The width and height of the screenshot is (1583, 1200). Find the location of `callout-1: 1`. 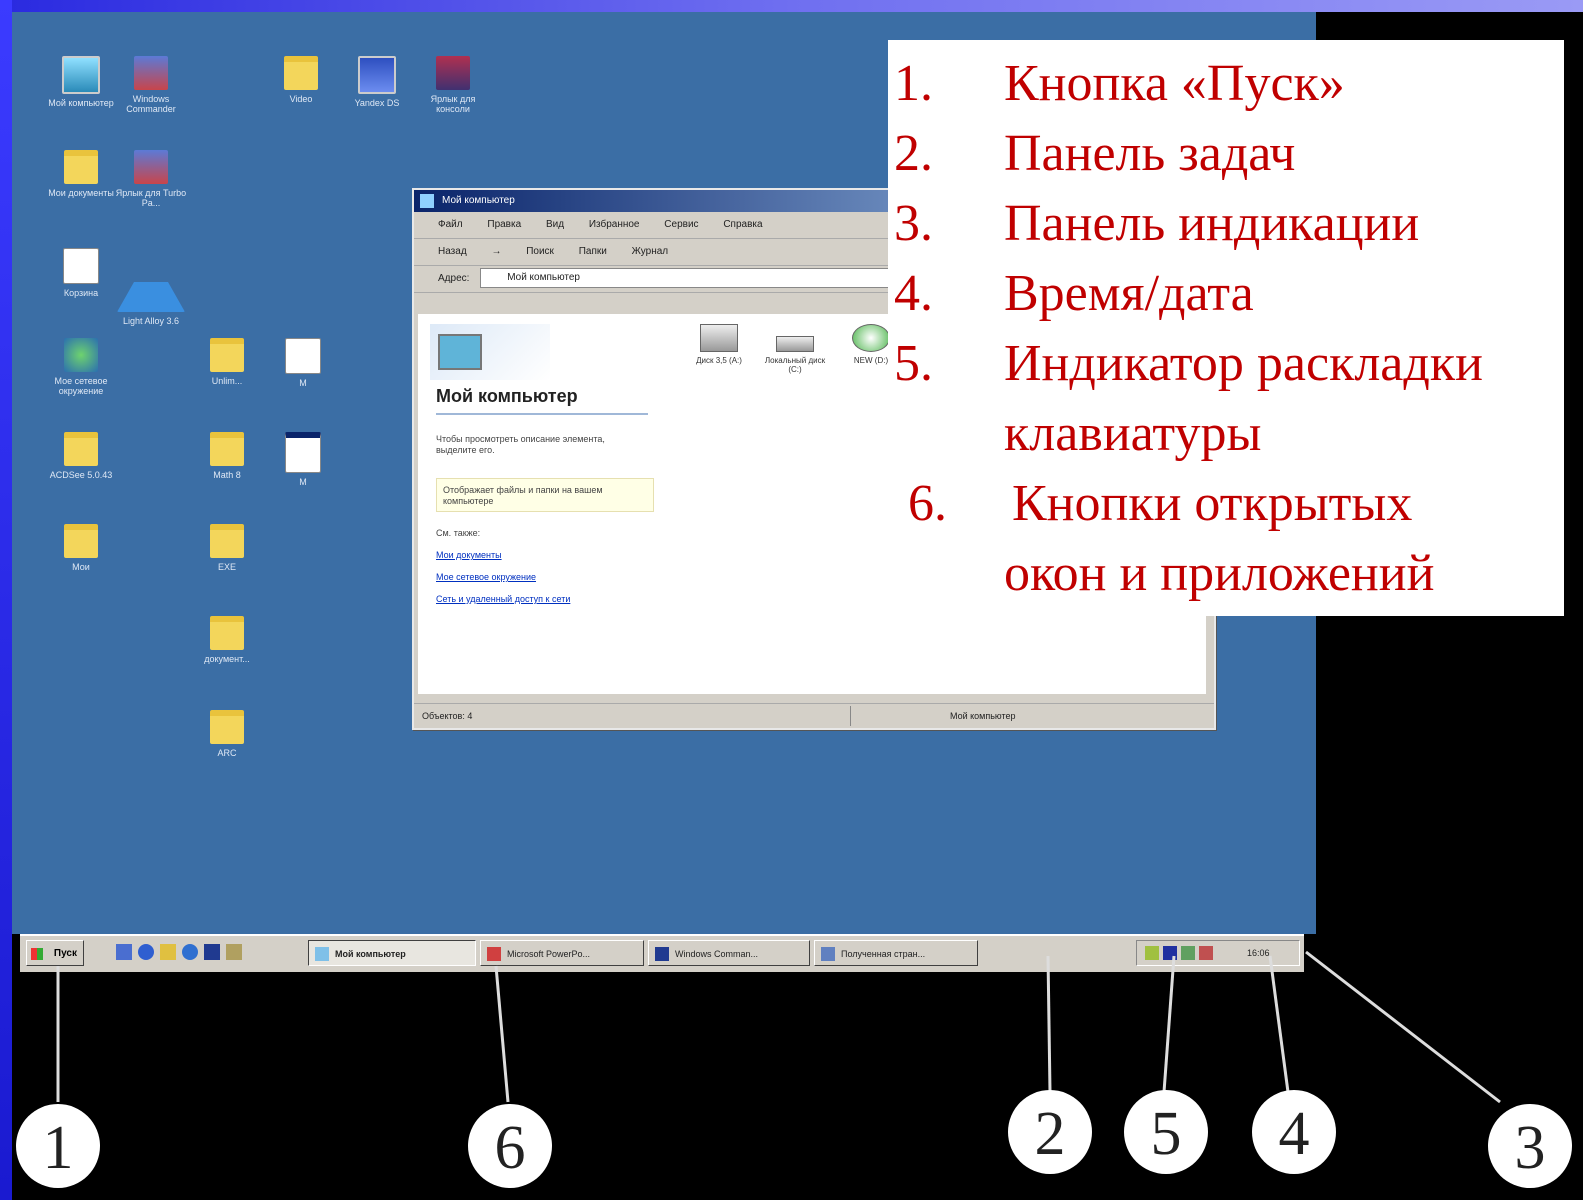

callout-1: 1 is located at coordinates (58, 1146).